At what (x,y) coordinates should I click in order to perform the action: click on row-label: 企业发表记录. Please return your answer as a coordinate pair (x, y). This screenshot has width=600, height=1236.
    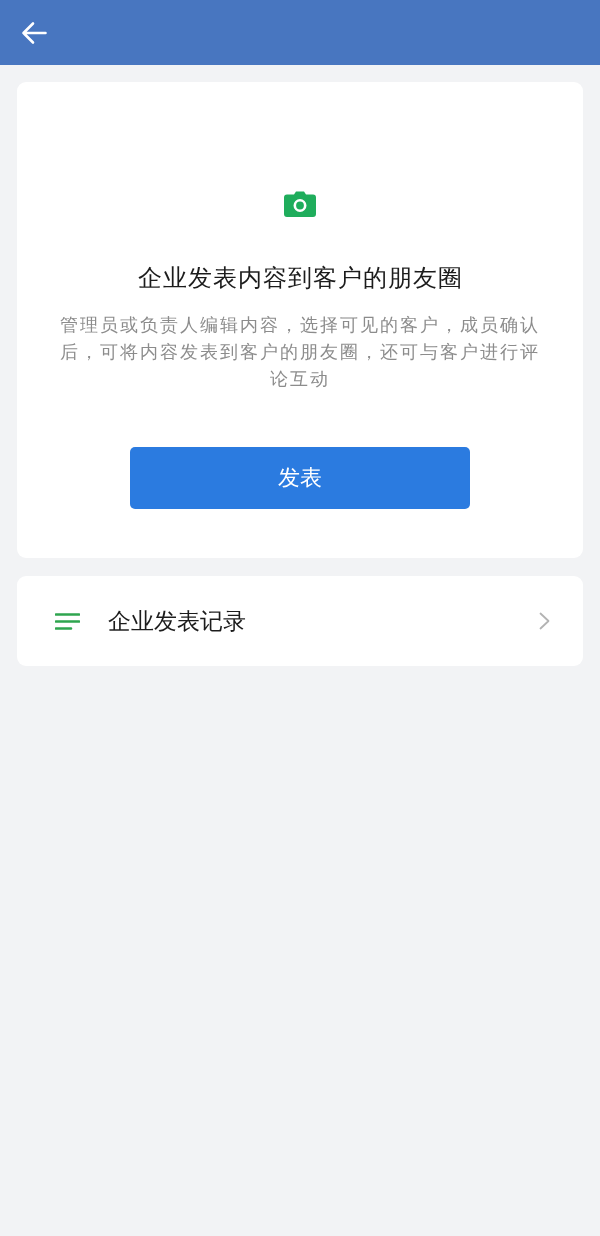
    Looking at the image, I should click on (177, 621).